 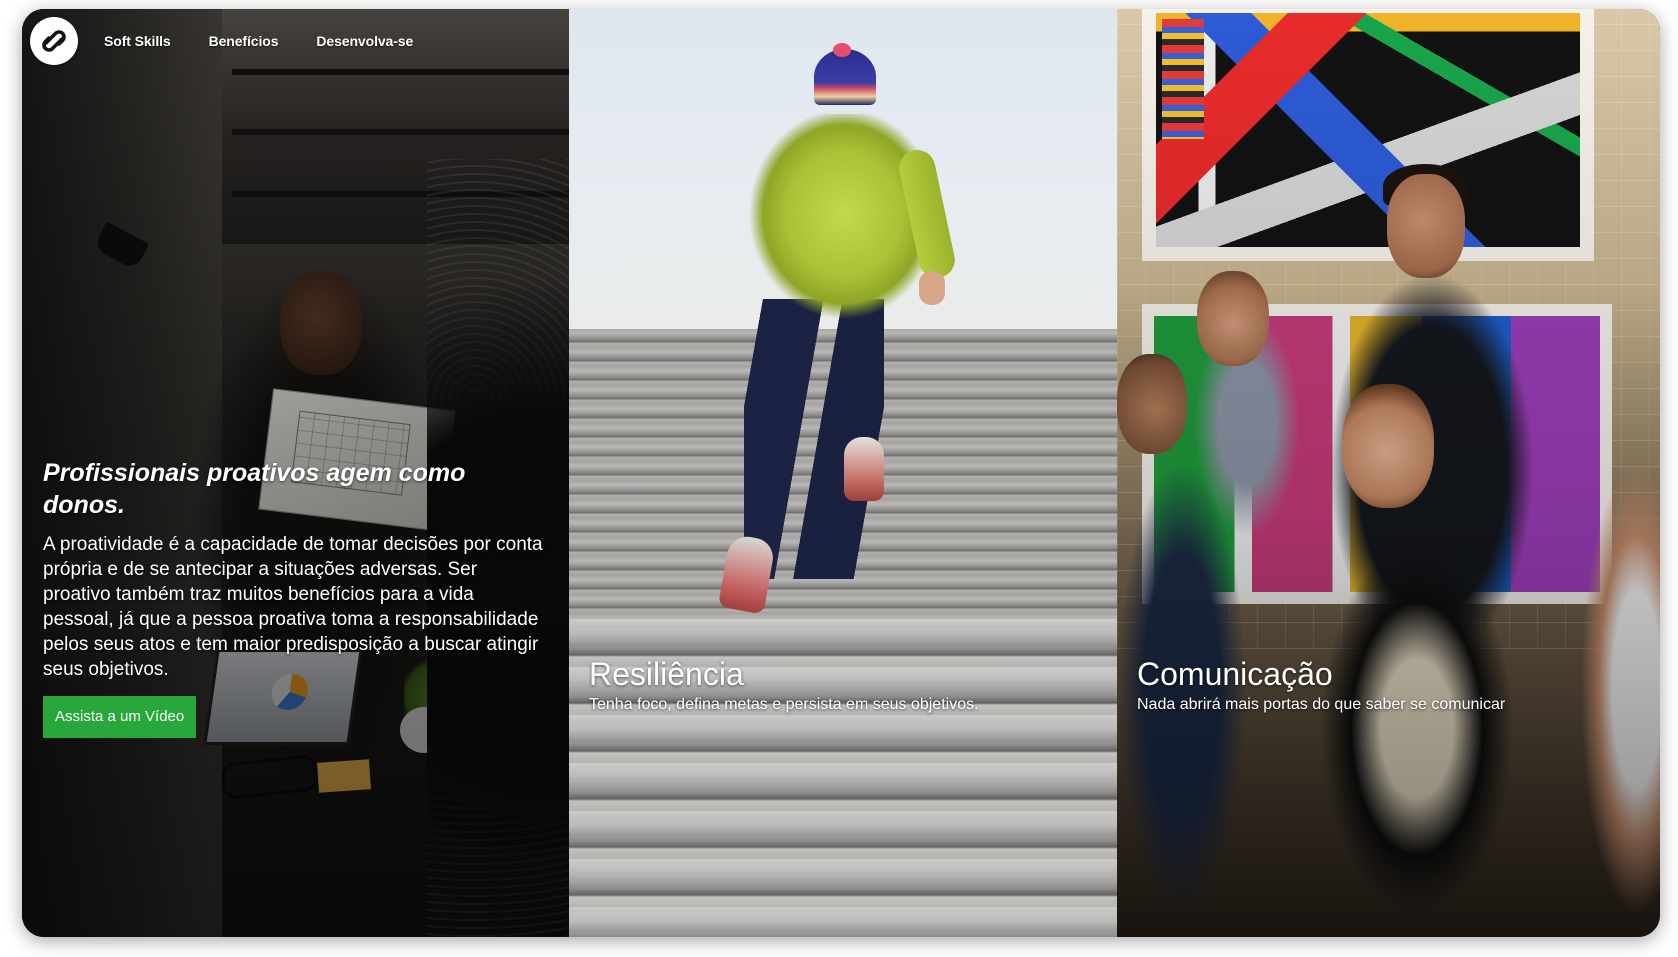 What do you see at coordinates (254, 489) in the screenshot?
I see `hero-title: Profissionais proativos agem como donos.` at bounding box center [254, 489].